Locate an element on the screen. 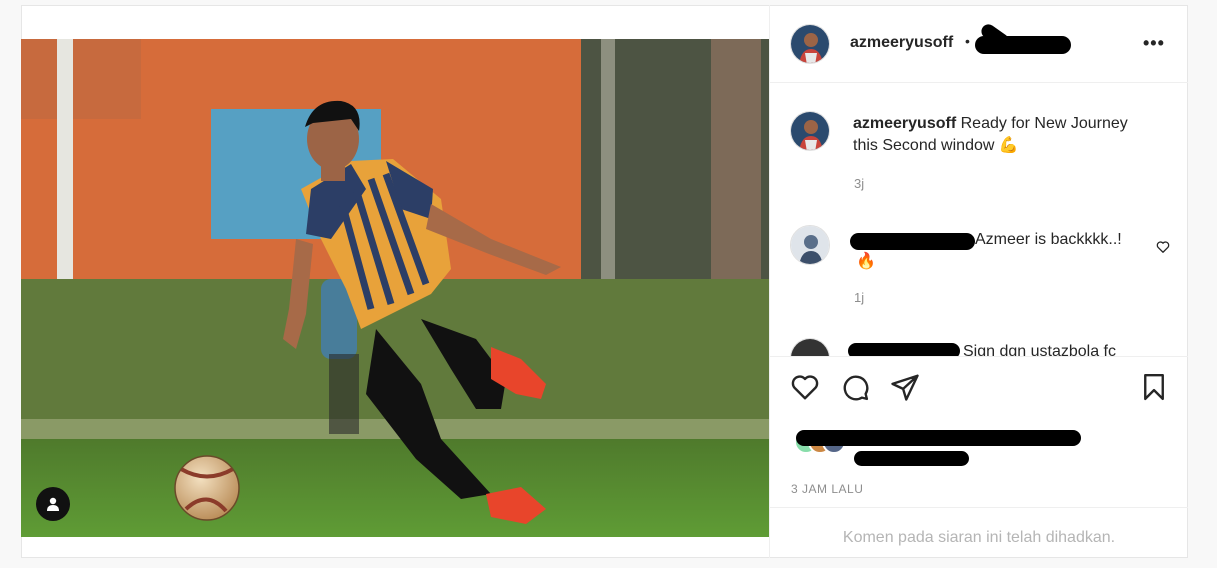 The width and height of the screenshot is (1217, 568). heart-icon is located at coordinates (805, 387).